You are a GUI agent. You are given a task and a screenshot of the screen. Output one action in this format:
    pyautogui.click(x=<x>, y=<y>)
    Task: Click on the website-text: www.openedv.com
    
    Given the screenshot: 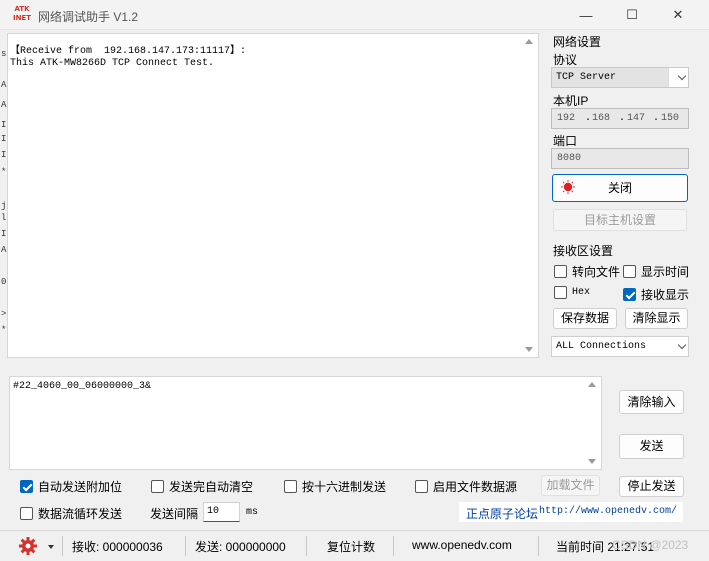 What is the action you would take?
    pyautogui.click(x=462, y=545)
    